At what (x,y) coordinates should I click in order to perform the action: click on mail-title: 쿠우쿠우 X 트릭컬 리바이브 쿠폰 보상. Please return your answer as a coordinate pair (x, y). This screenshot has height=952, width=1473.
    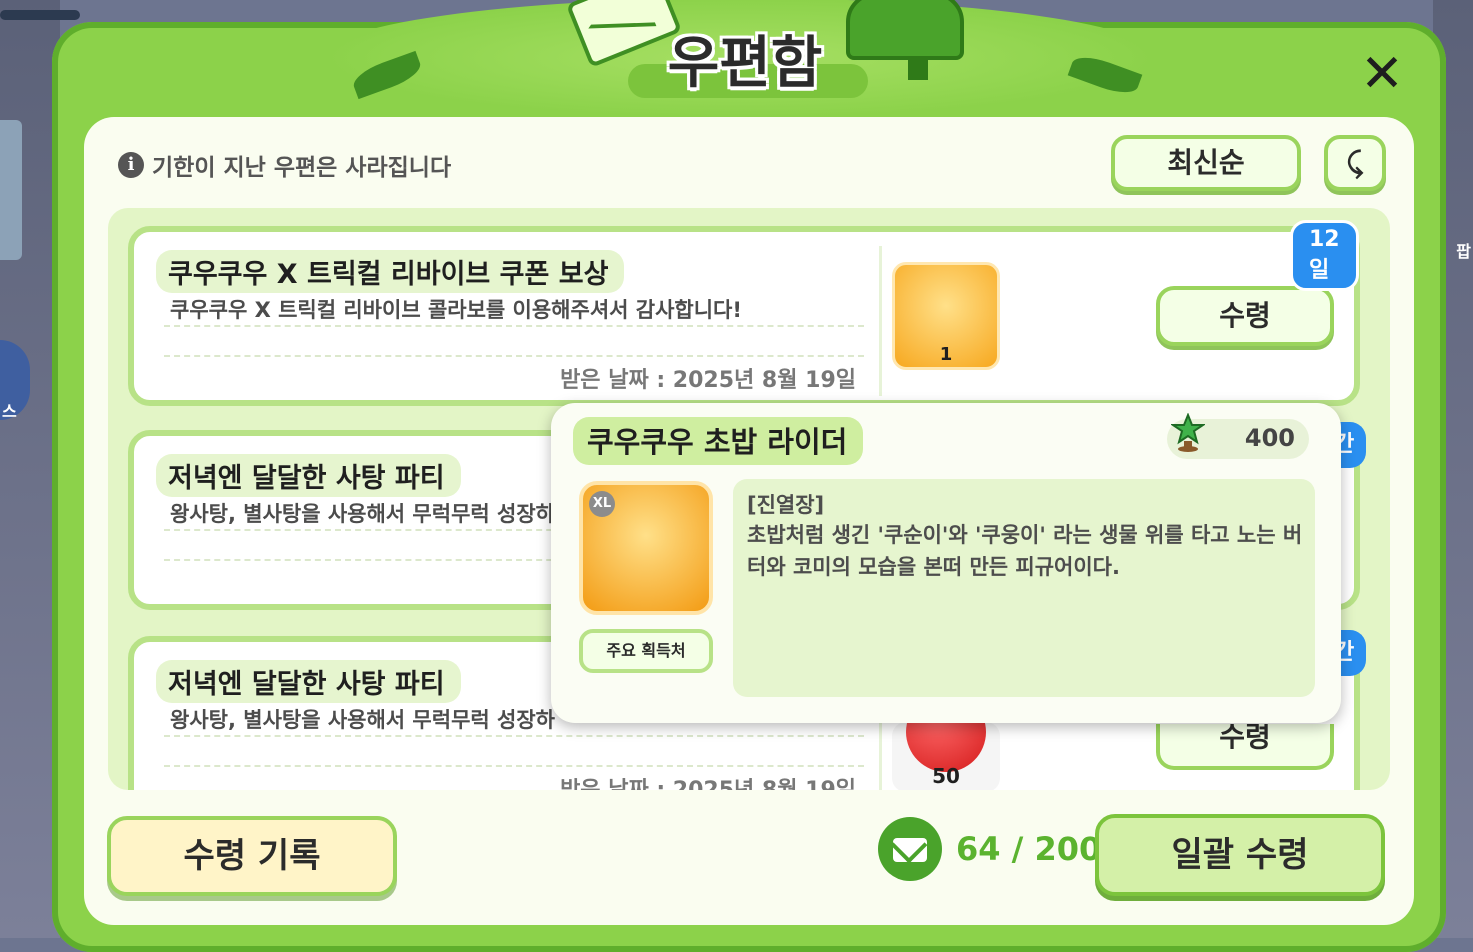
    Looking at the image, I should click on (390, 271).